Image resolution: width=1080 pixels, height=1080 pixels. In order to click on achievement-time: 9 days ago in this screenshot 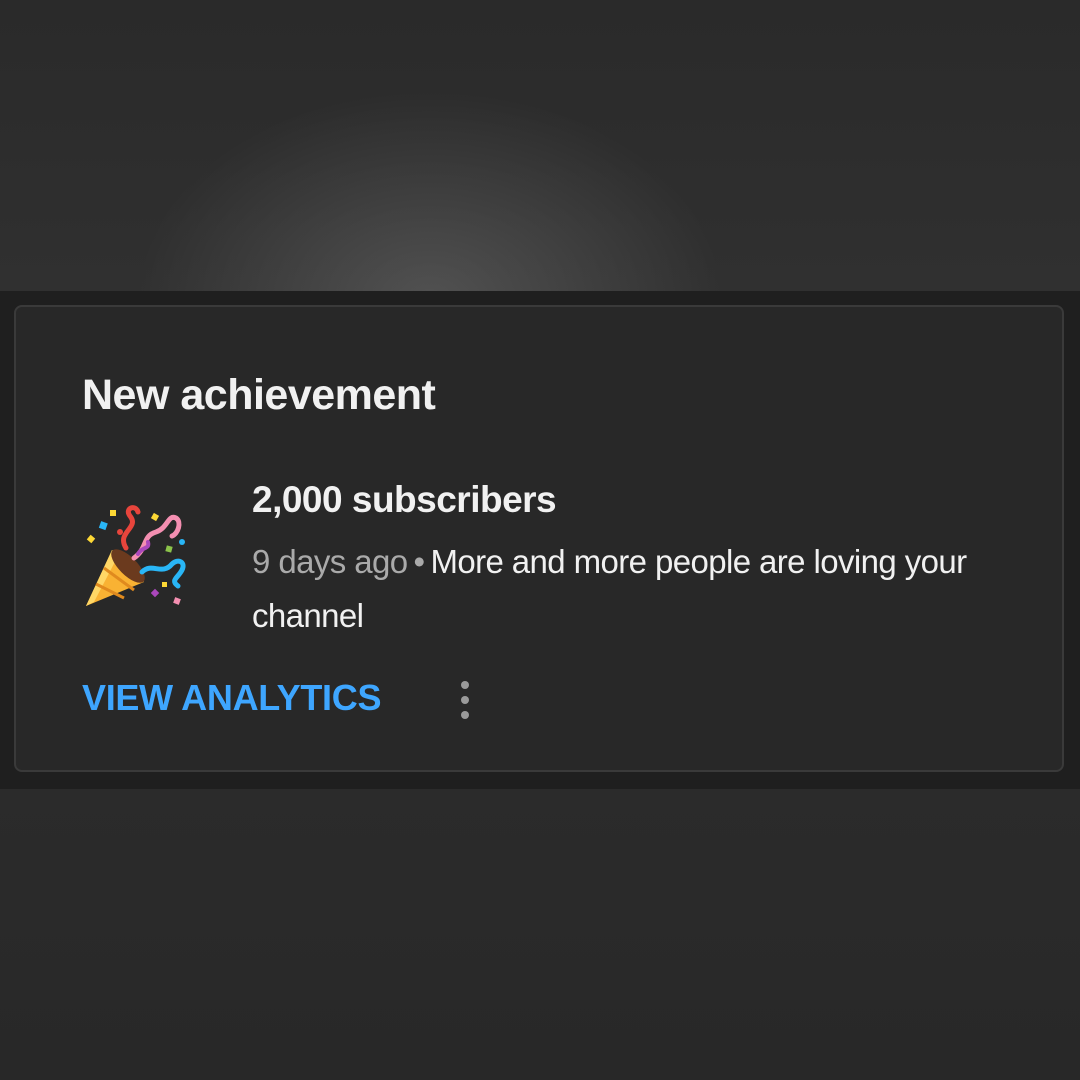, I will do `click(330, 561)`.